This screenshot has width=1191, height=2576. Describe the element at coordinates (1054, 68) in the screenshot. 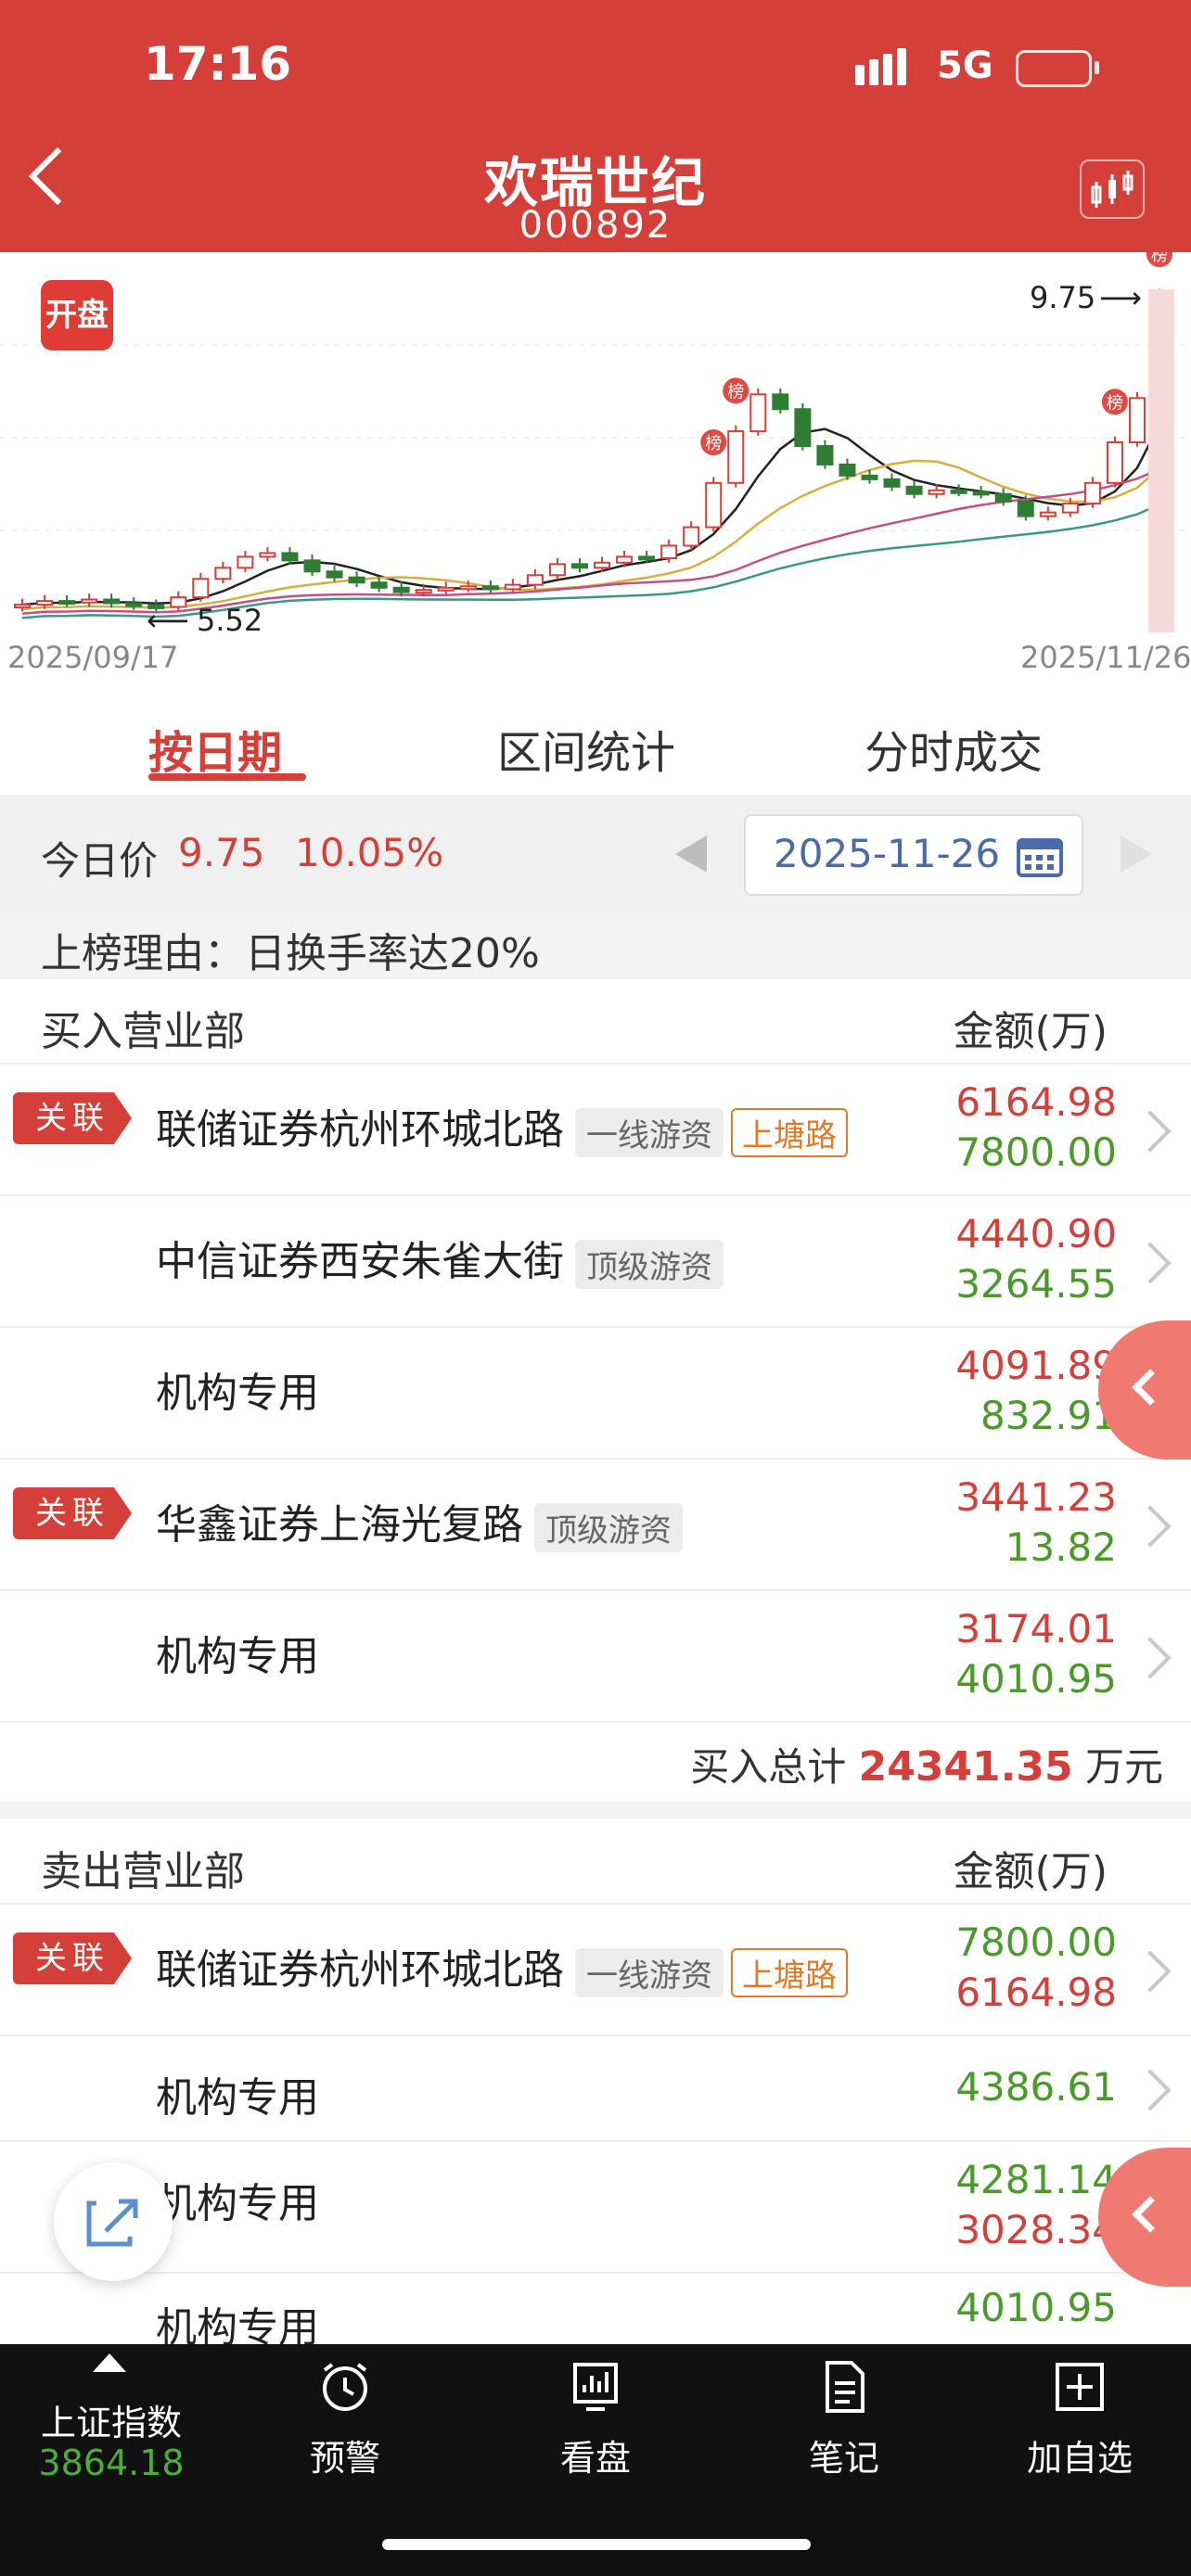

I see `battery-icon` at that location.